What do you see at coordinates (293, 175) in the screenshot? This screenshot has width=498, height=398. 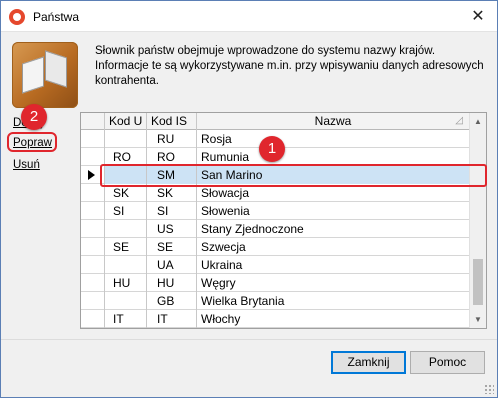 I see `selected-row-highlight` at bounding box center [293, 175].